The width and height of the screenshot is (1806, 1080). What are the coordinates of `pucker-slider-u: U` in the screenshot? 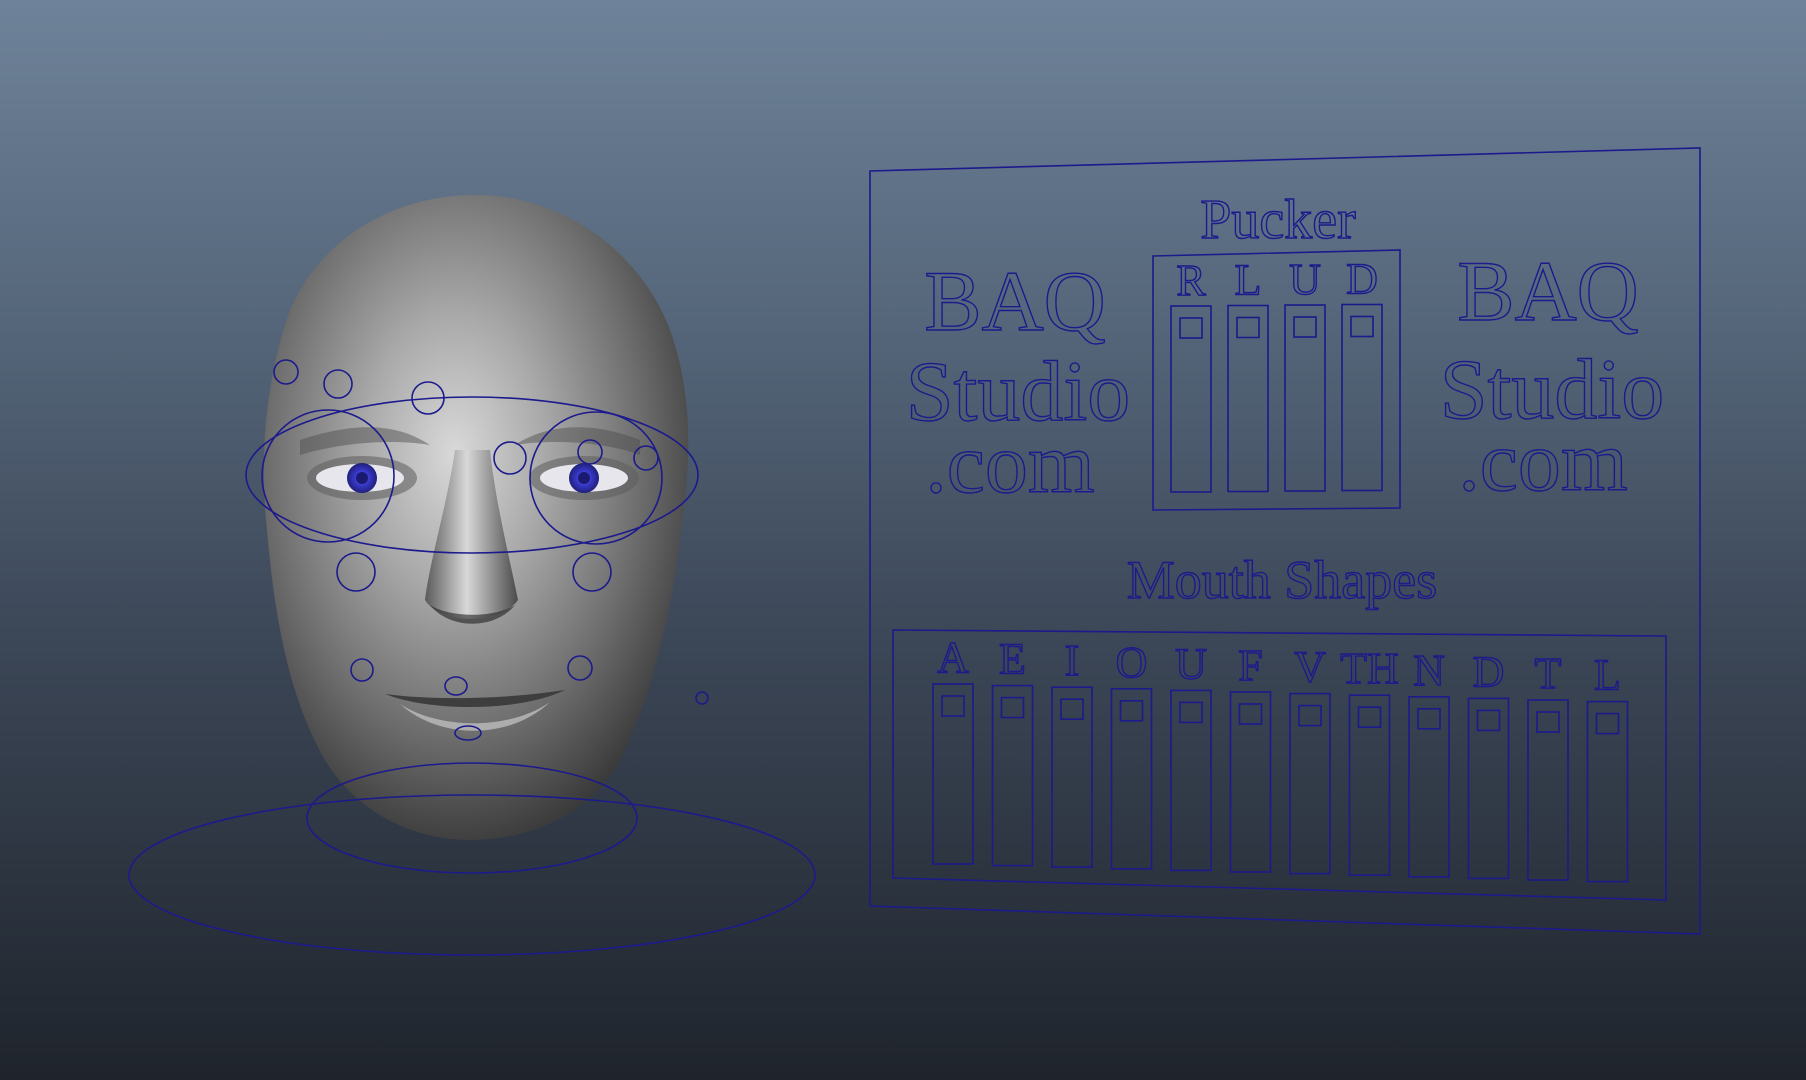 It's located at (1305, 373).